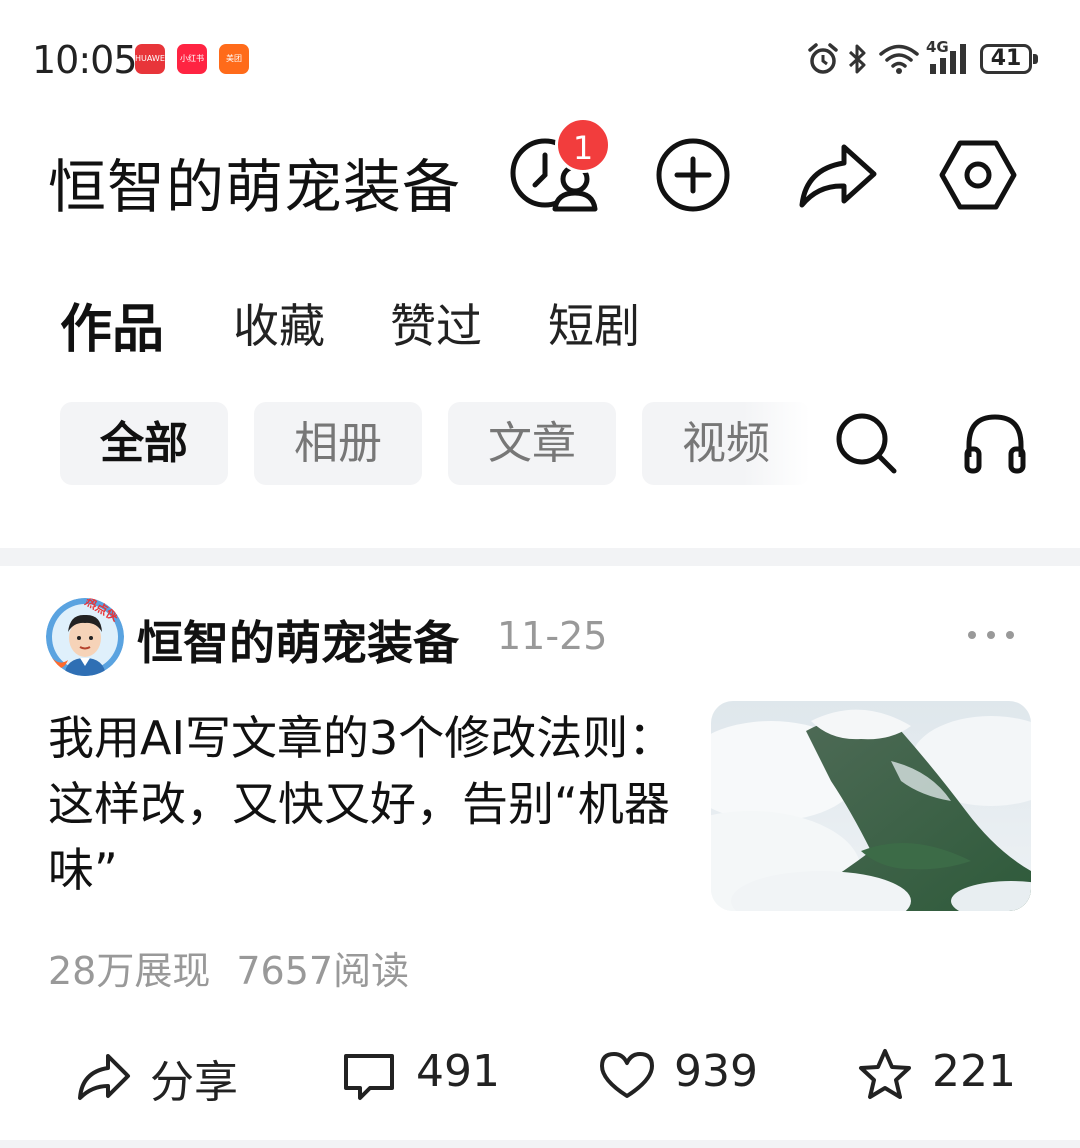 The image size is (1080, 1148). I want to click on status-time: 10:05, so click(85, 60).